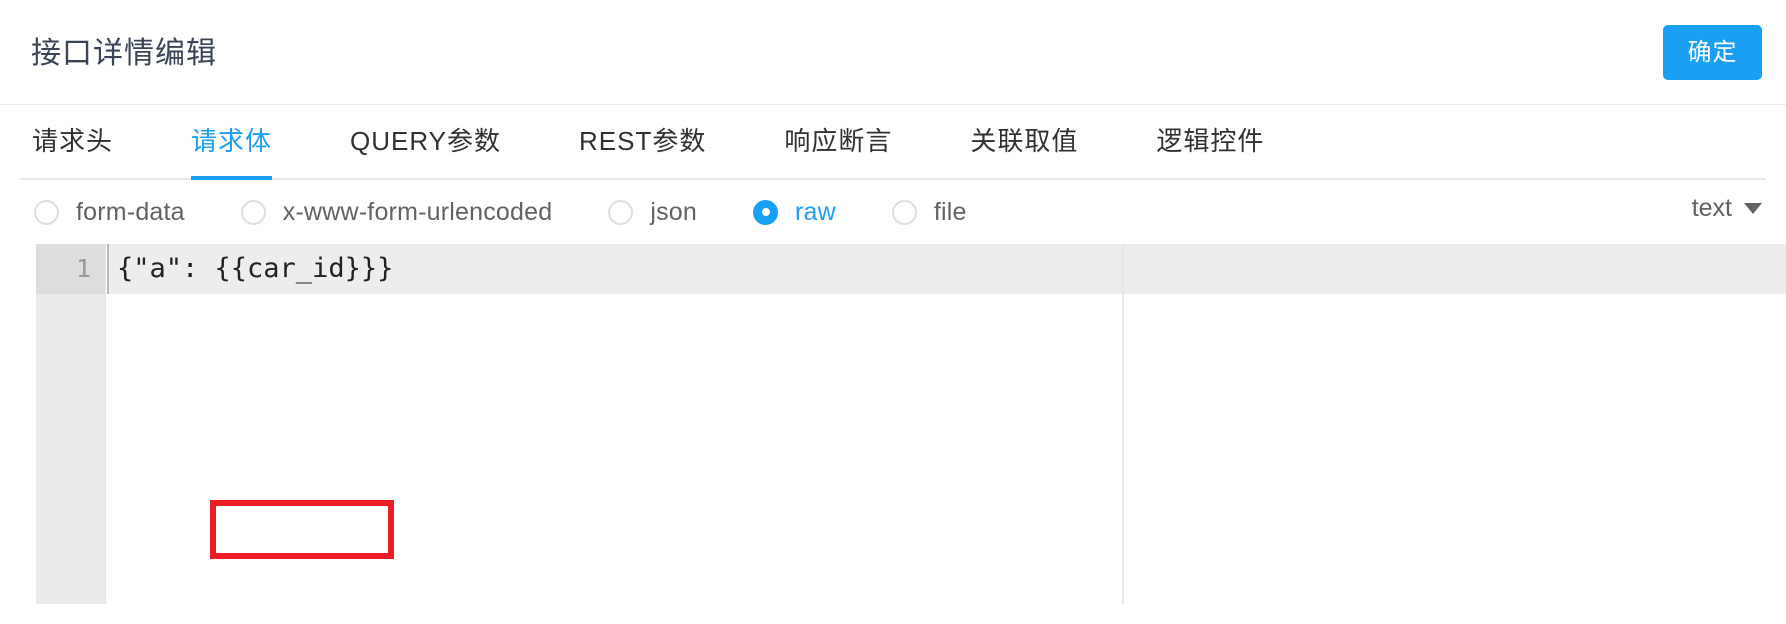  Describe the element at coordinates (838, 141) in the screenshot. I see `tab-4: 响应断言` at that location.